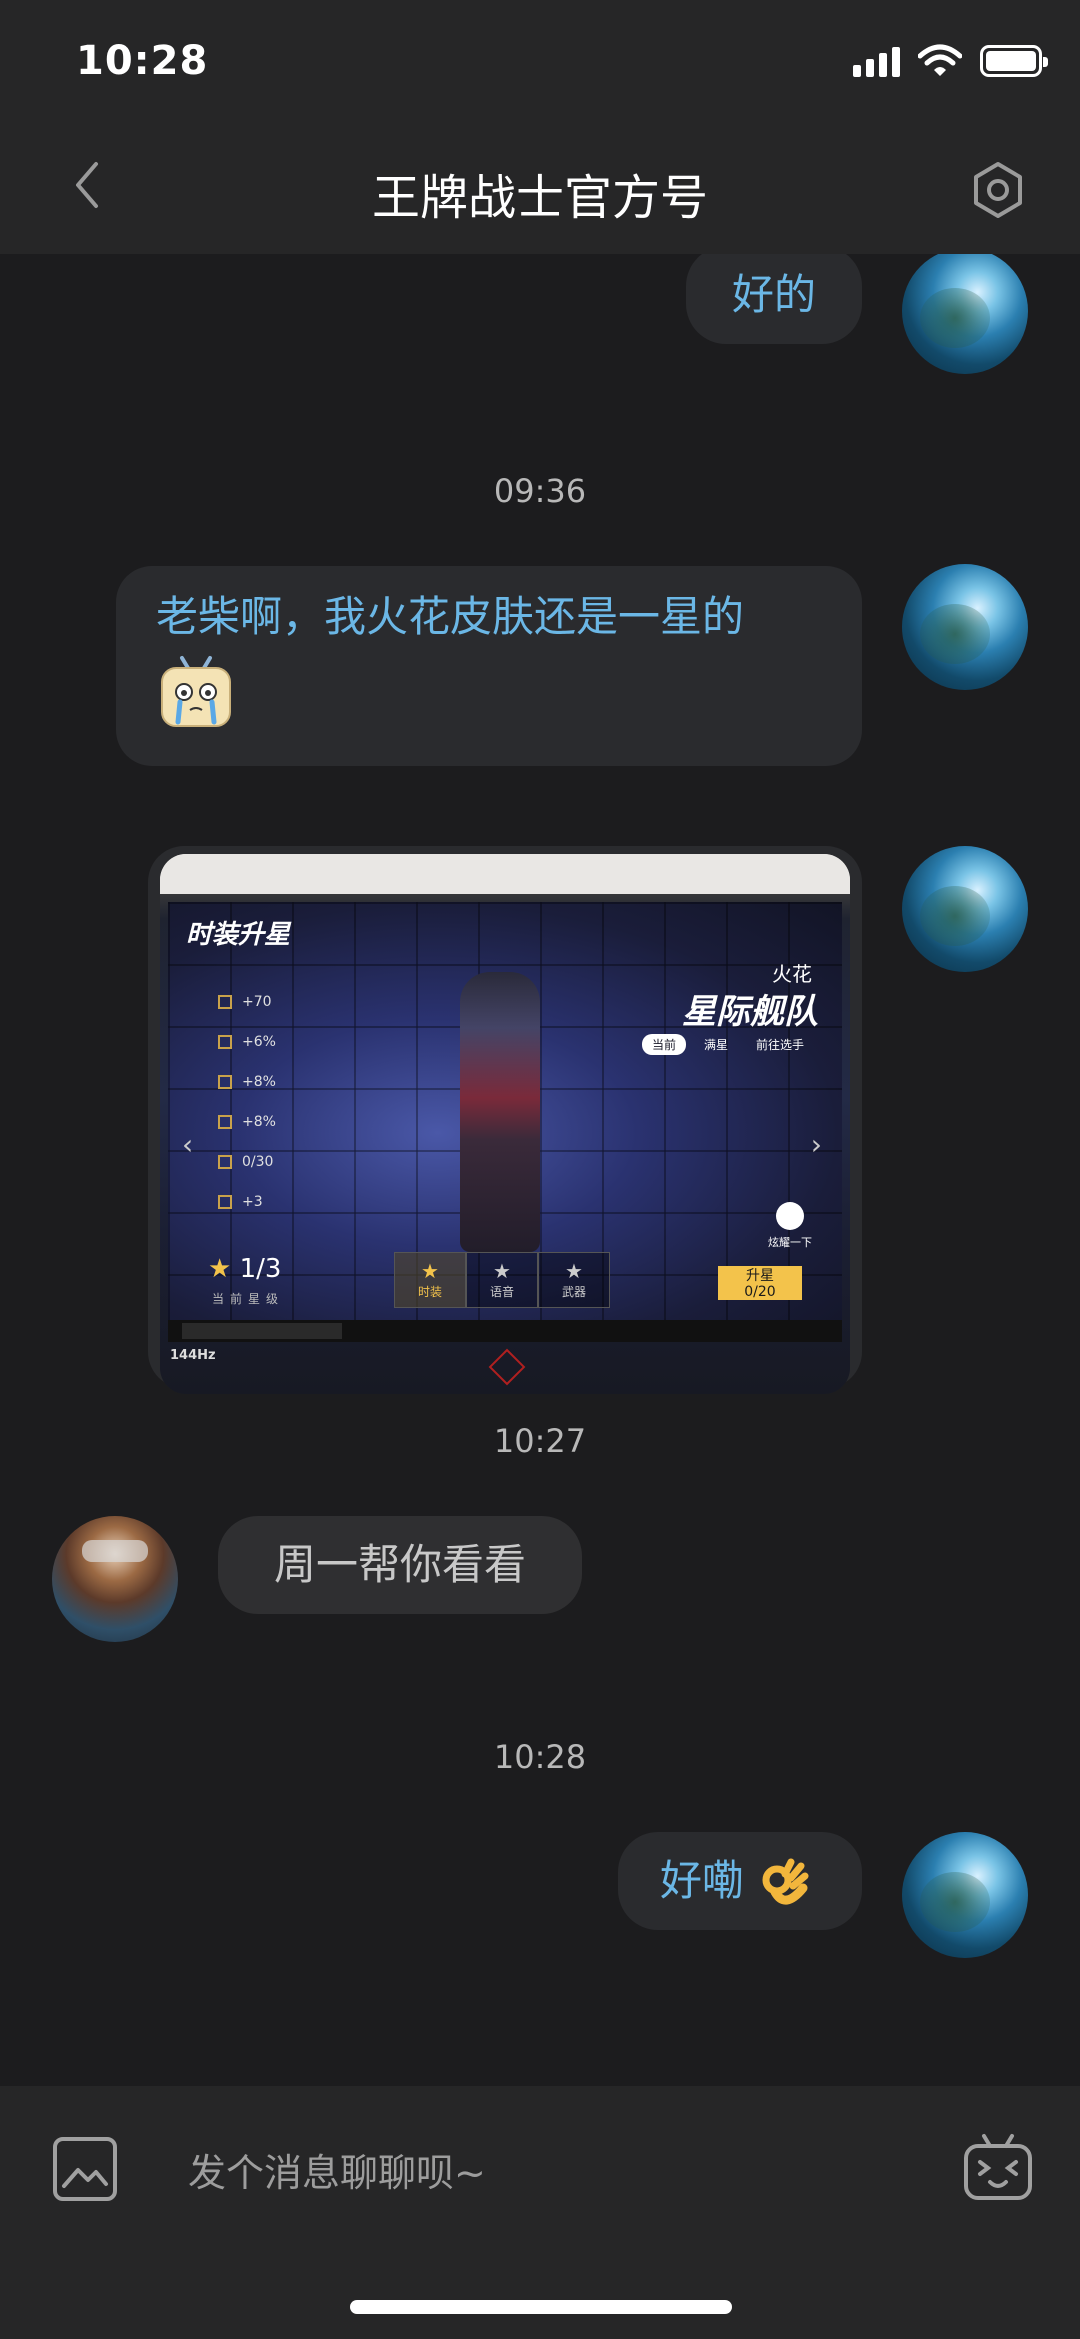 The height and width of the screenshot is (2339, 1080). What do you see at coordinates (574, 1280) in the screenshot?
I see `tab-weapon: ★ 武器` at bounding box center [574, 1280].